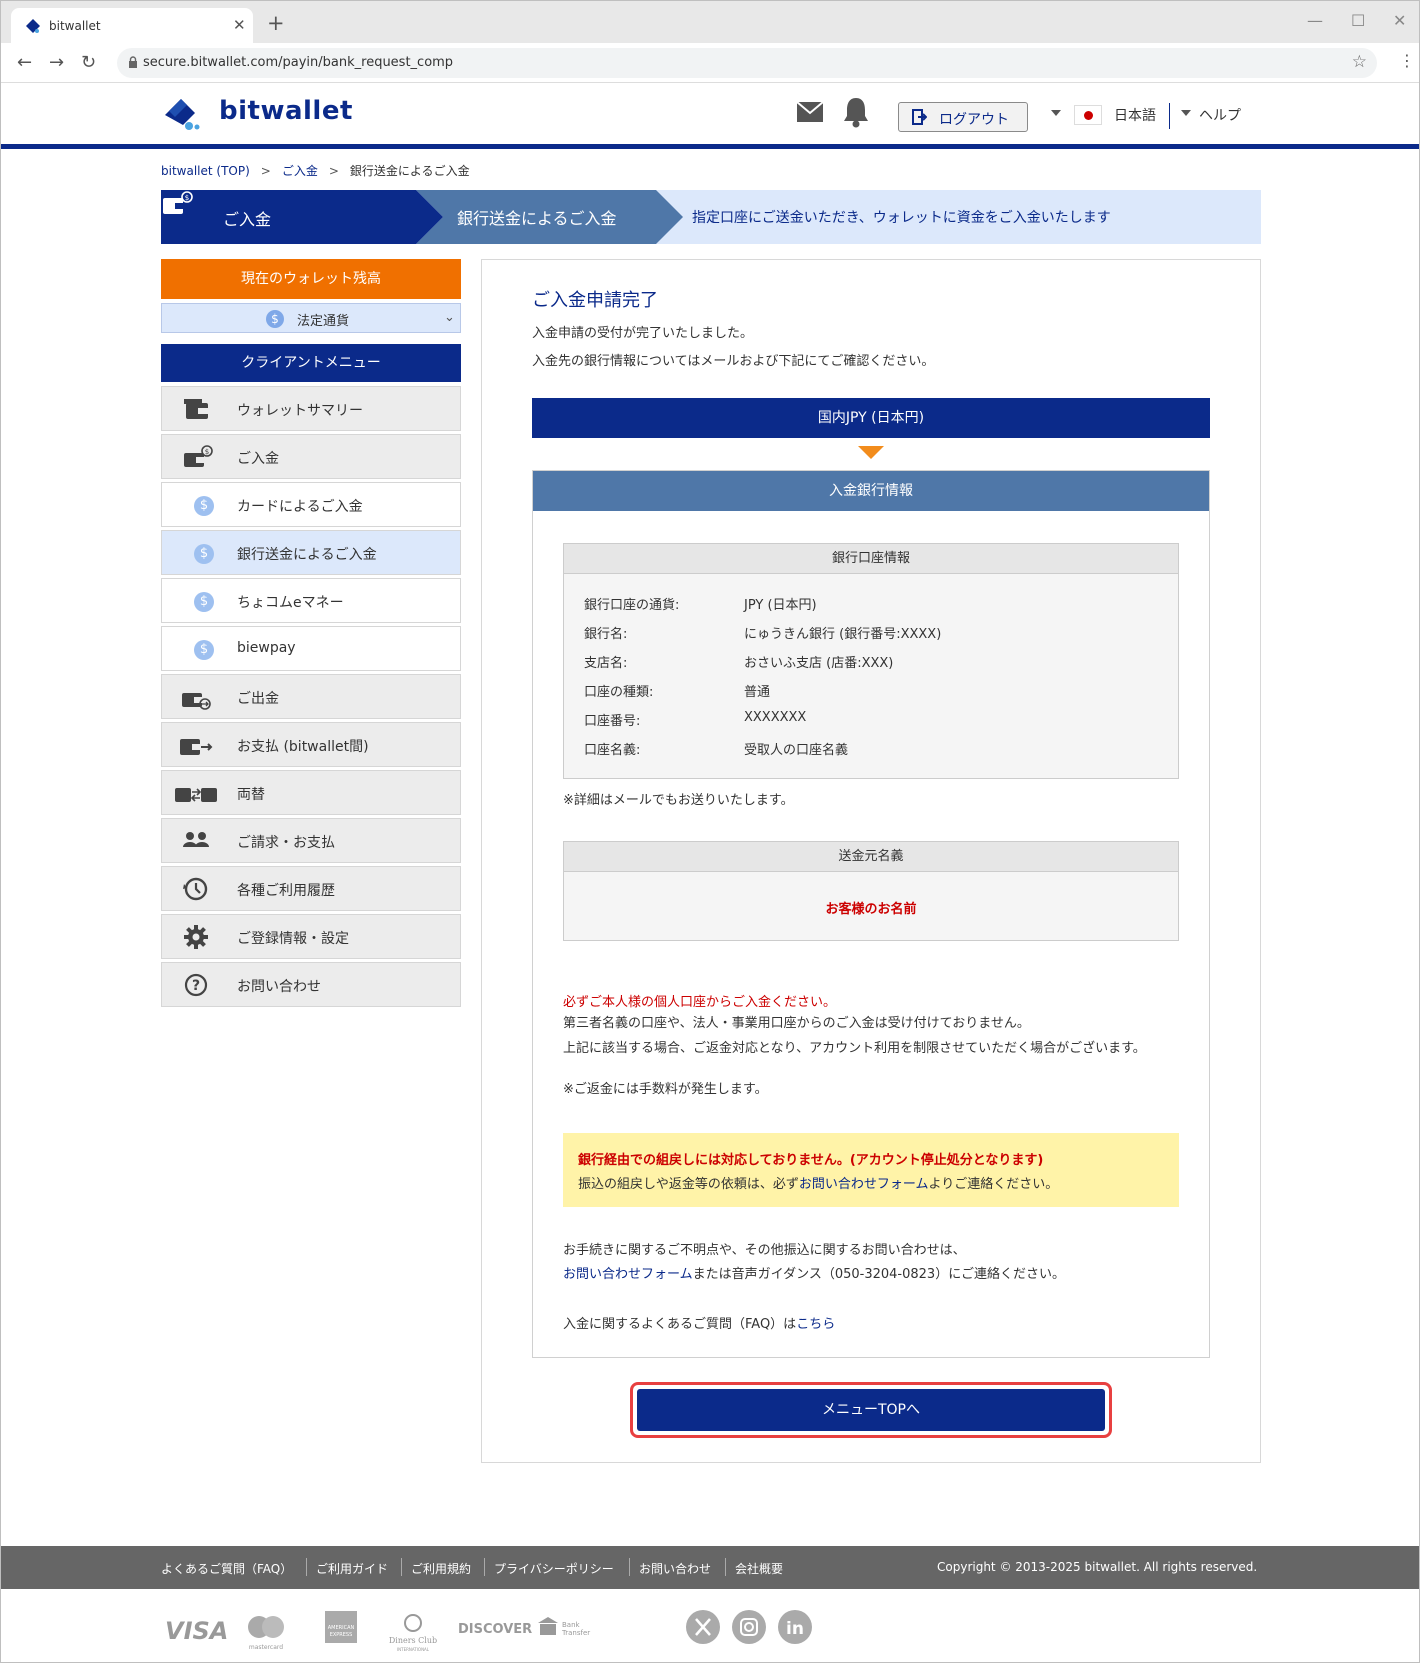 The height and width of the screenshot is (1663, 1420). Describe the element at coordinates (1186, 113) in the screenshot. I see `help-dropdown-caret-icon` at that location.